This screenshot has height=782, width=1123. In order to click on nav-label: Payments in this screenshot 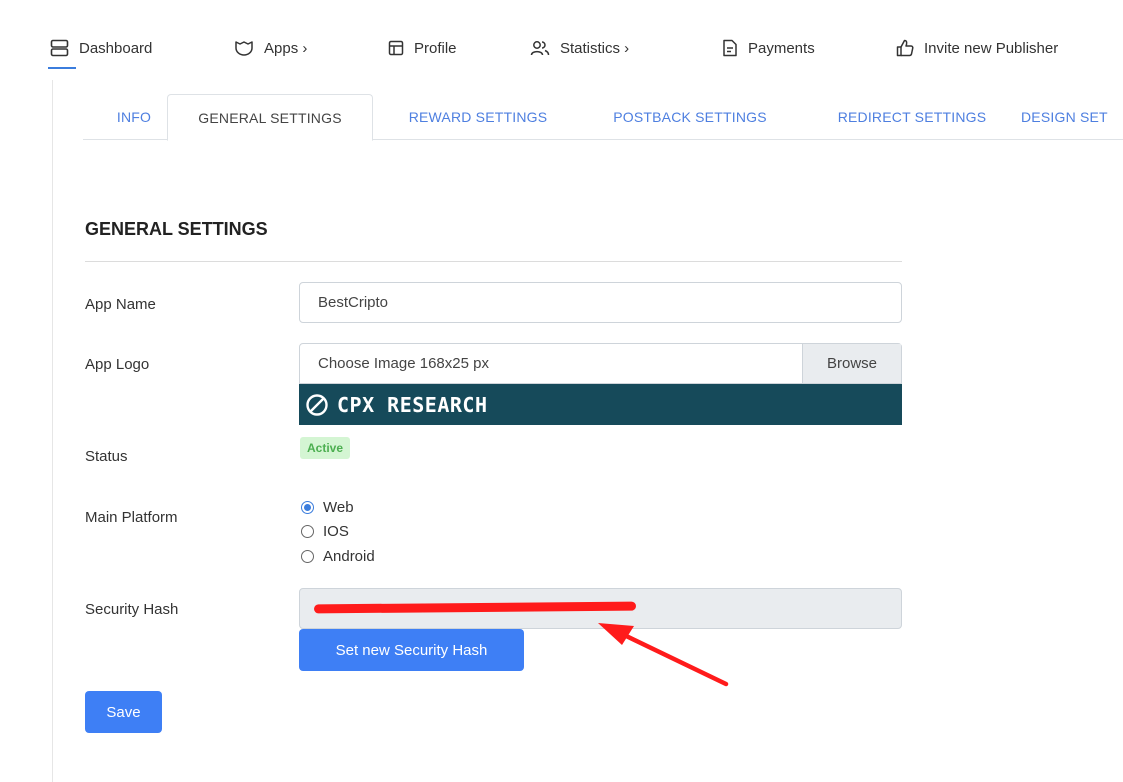, I will do `click(781, 48)`.